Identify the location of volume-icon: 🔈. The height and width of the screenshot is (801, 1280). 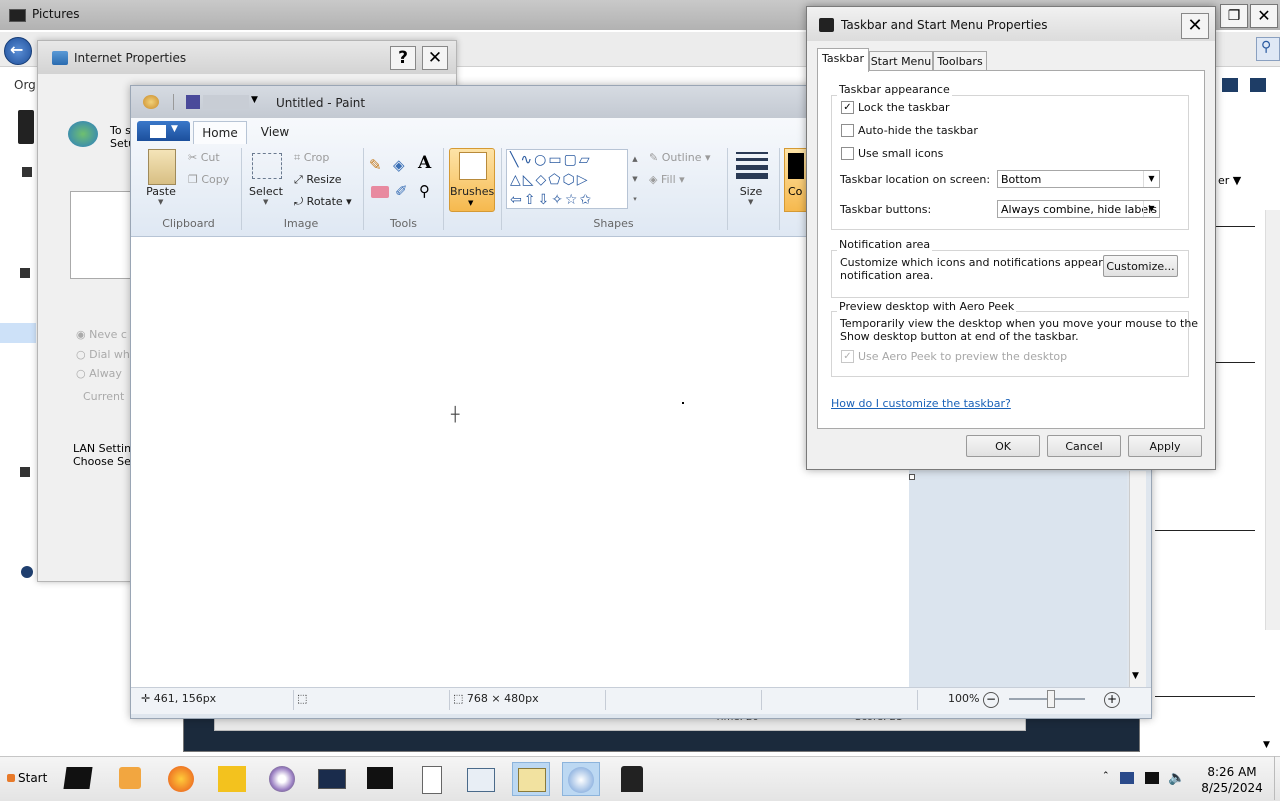
(1176, 778).